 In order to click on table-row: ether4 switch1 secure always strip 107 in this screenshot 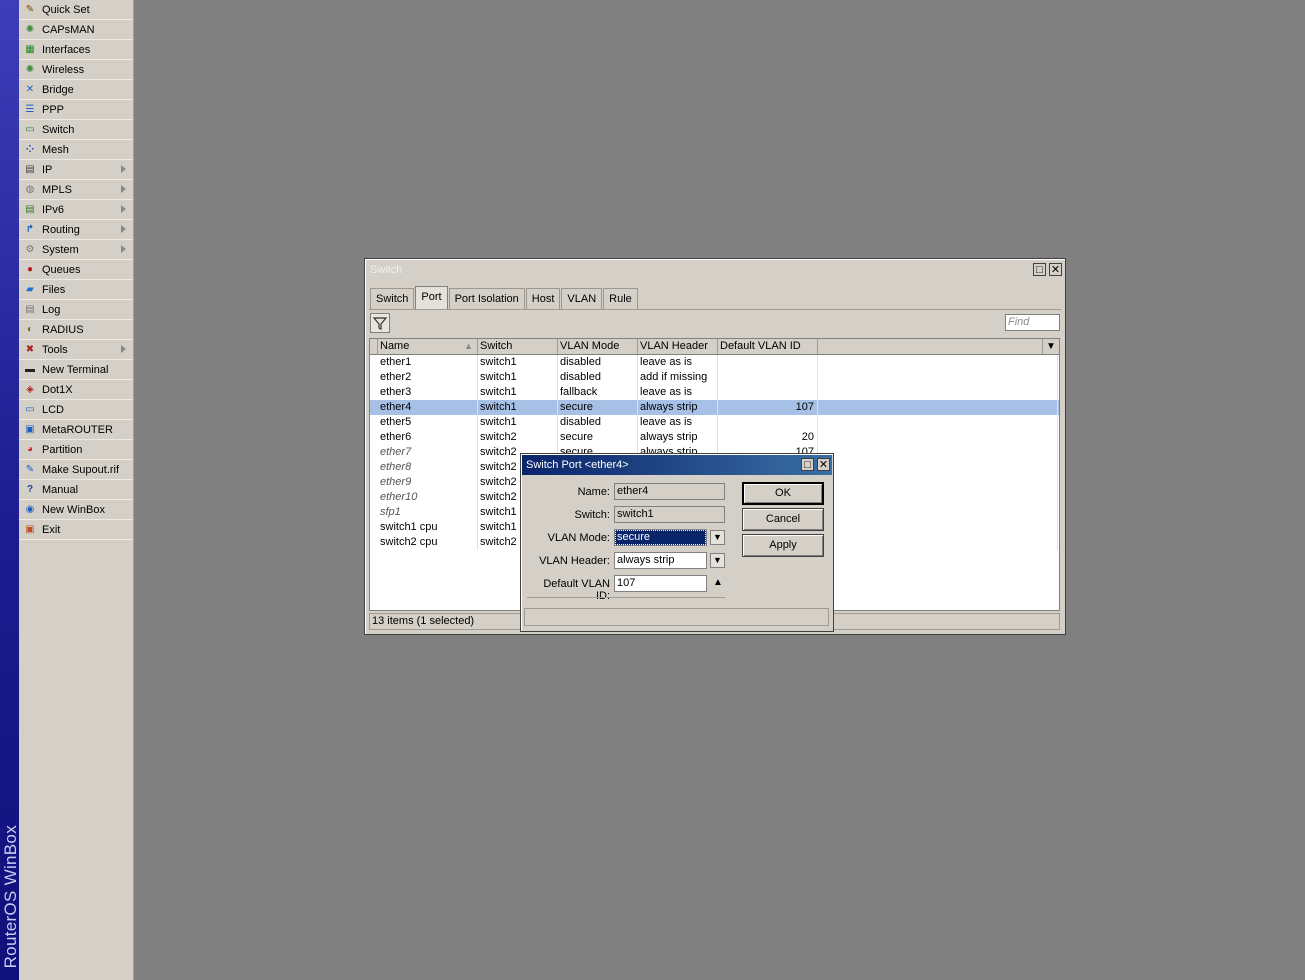, I will do `click(714, 407)`.